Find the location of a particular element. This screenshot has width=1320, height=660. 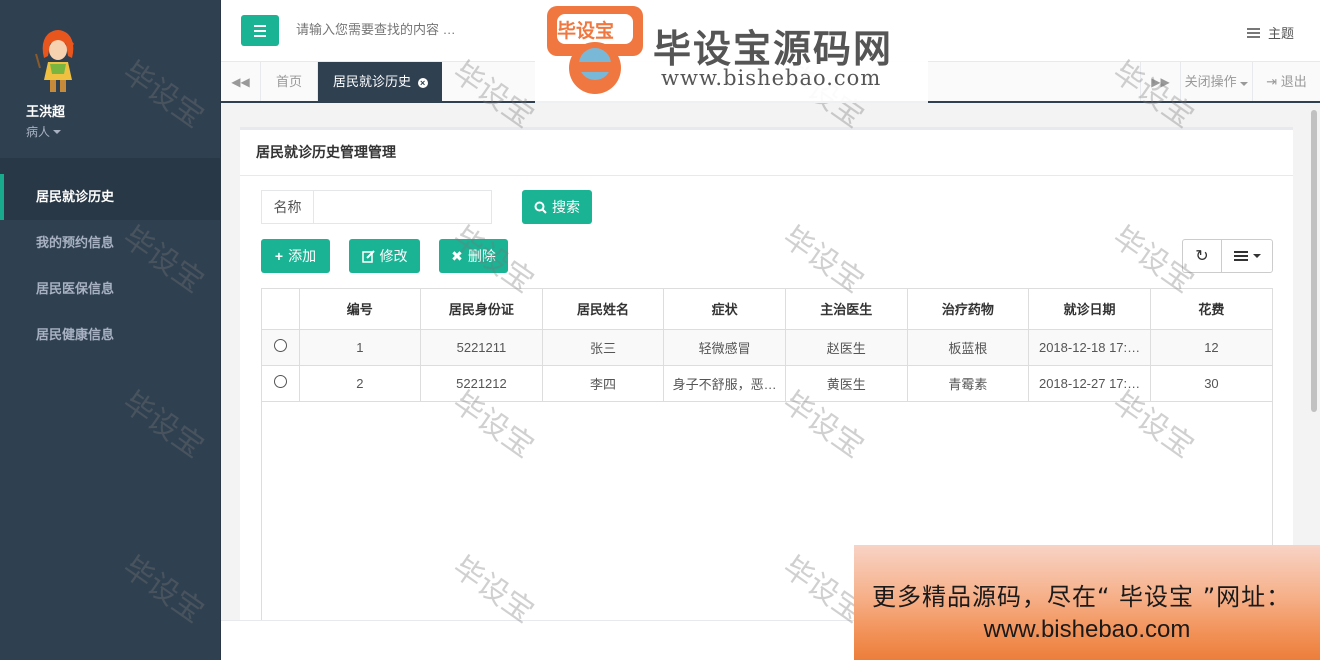

columns-toggle-button is located at coordinates (1247, 256).